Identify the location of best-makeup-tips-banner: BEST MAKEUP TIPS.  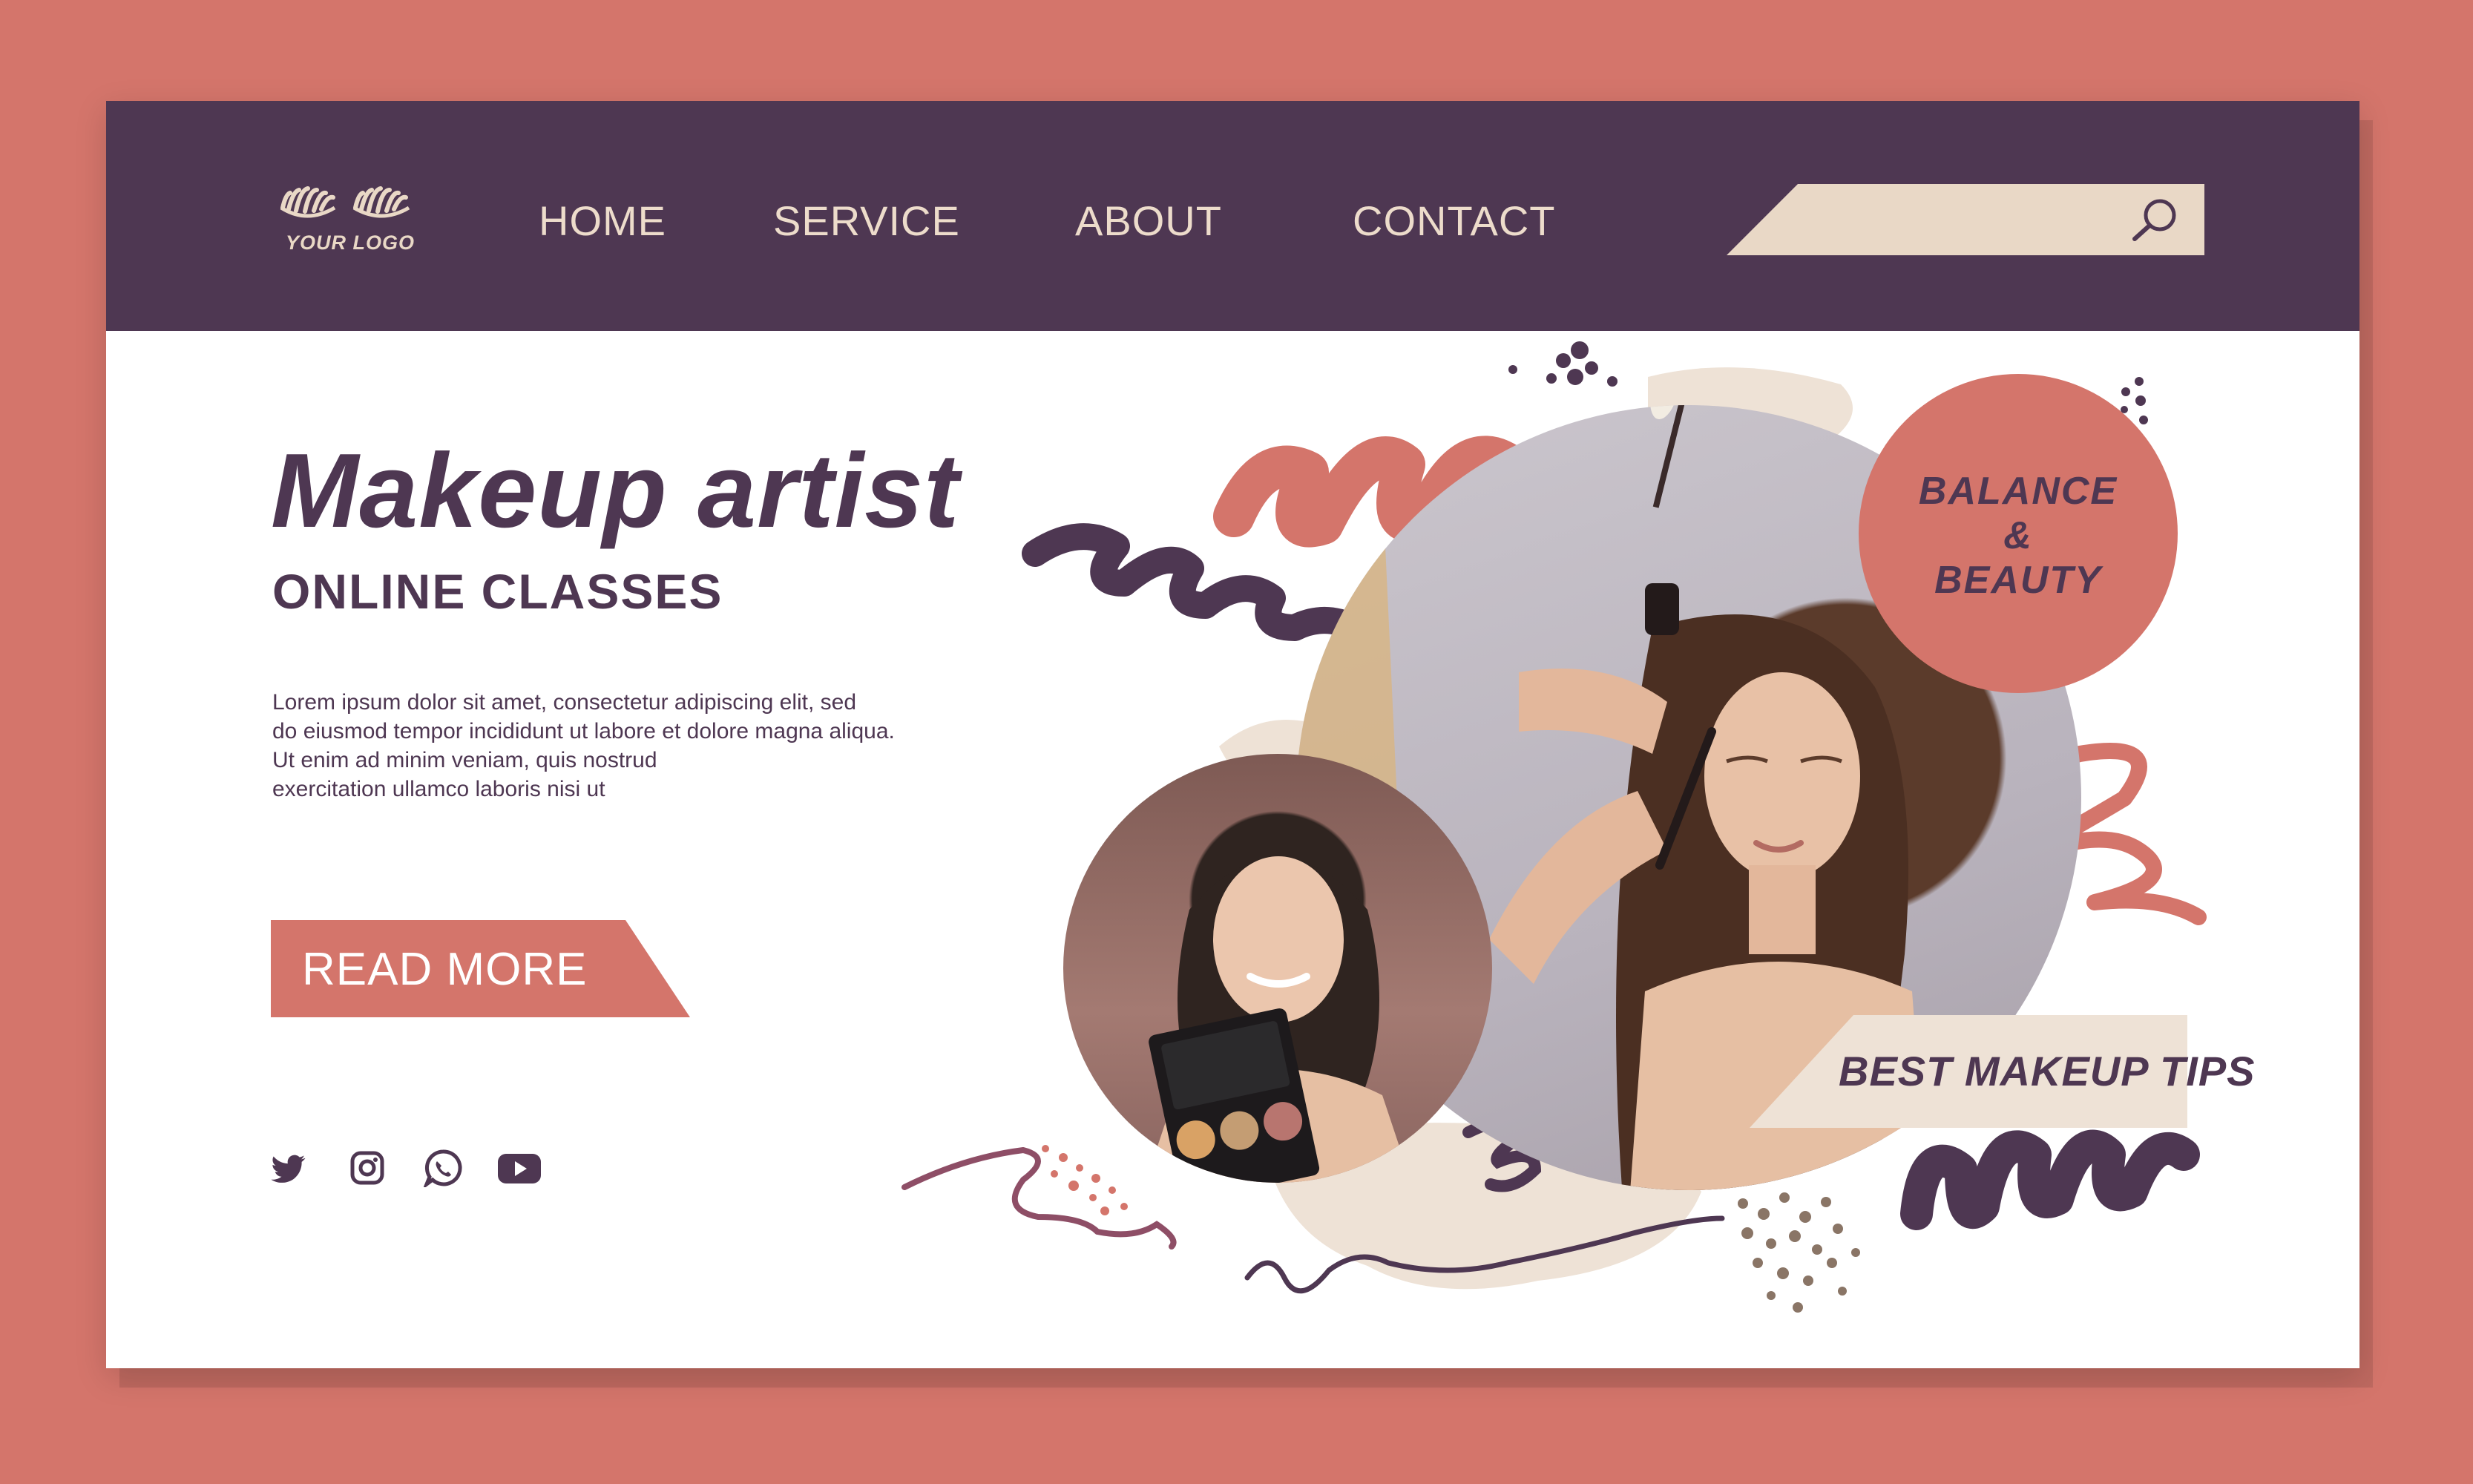
(2003, 1071).